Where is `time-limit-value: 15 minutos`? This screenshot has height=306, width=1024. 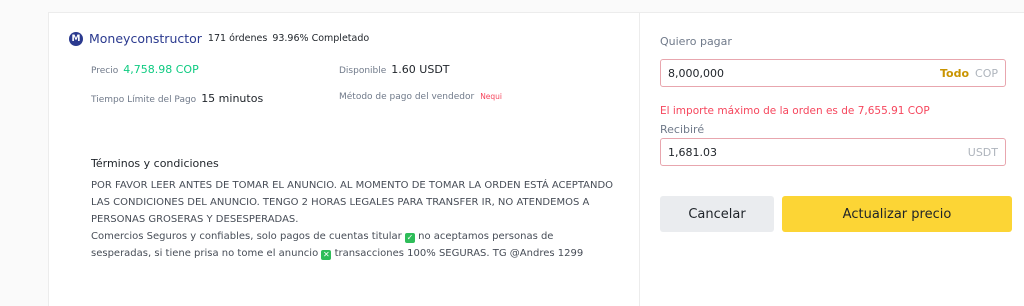 time-limit-value: 15 minutos is located at coordinates (232, 98).